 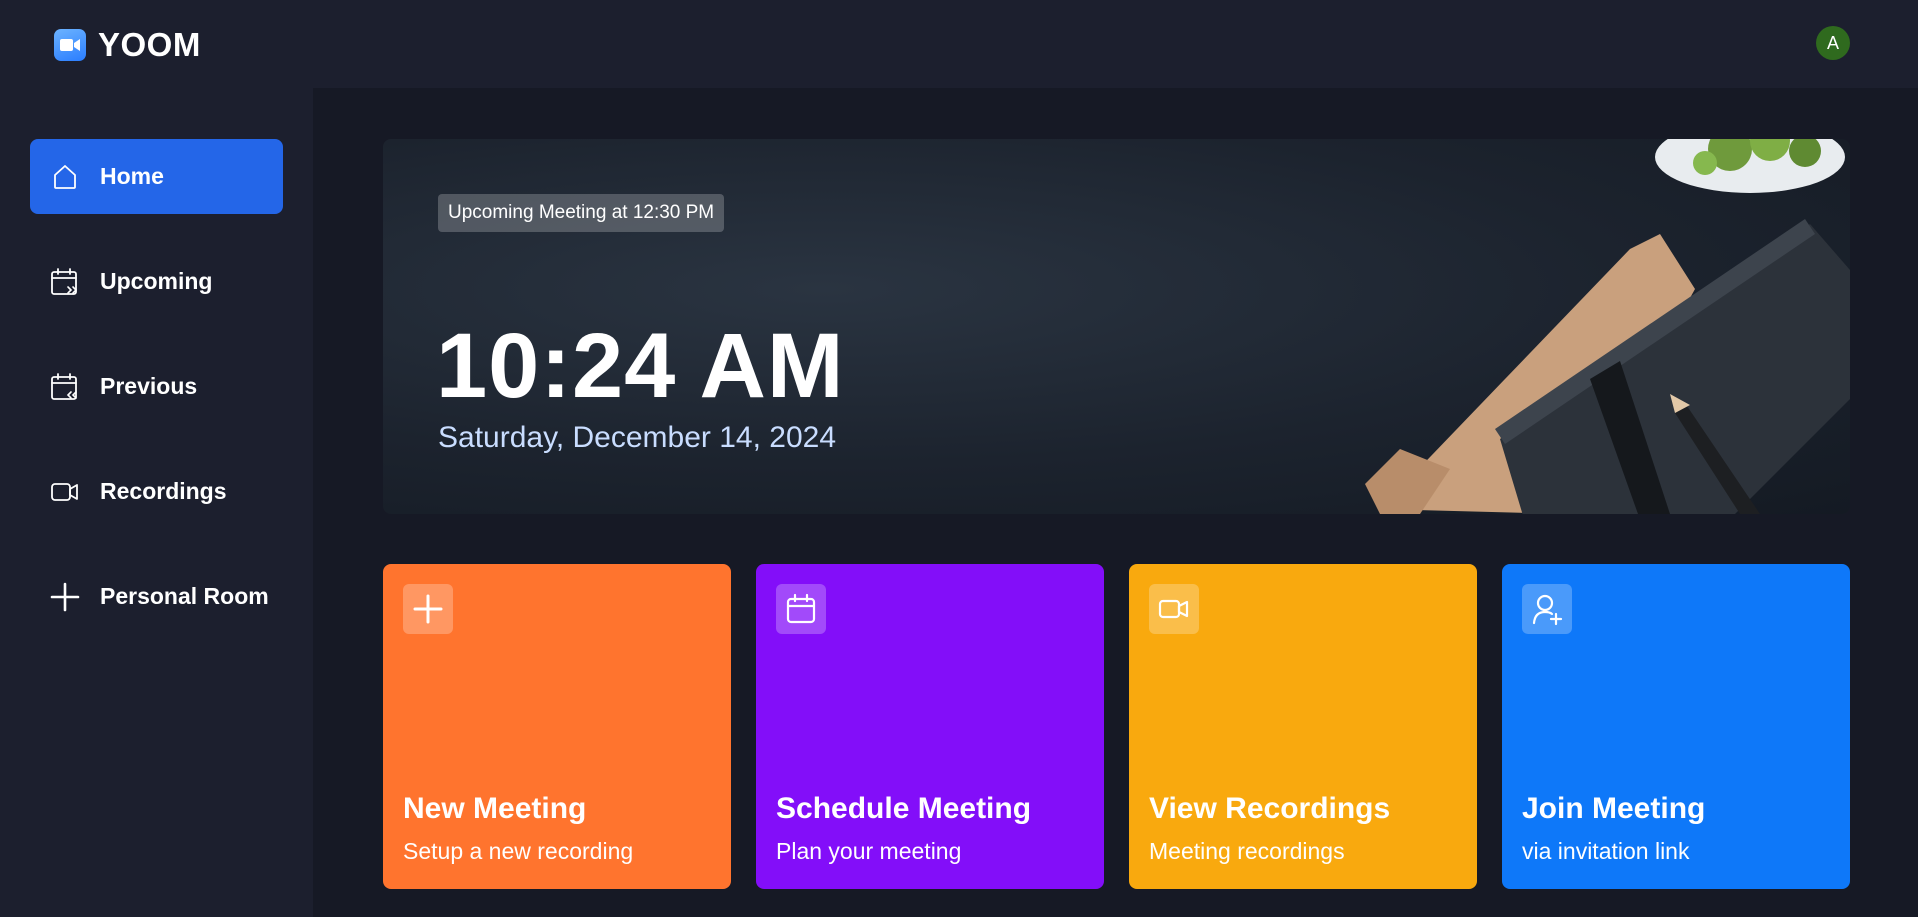 I want to click on sidebar-item-previous: Previous, so click(x=156, y=386).